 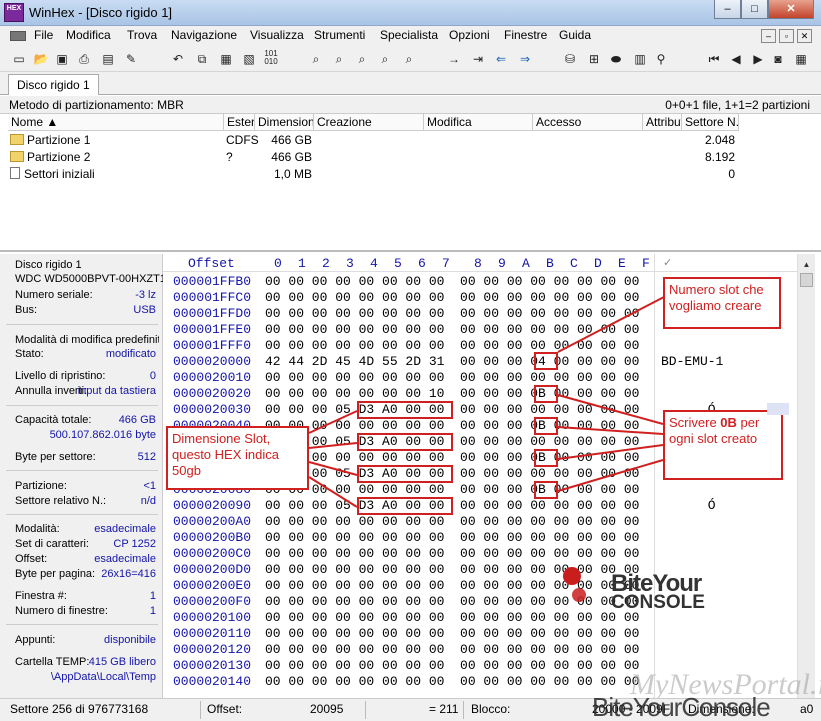 What do you see at coordinates (491, 709) in the screenshot?
I see `status-block-label: Blocco:` at bounding box center [491, 709].